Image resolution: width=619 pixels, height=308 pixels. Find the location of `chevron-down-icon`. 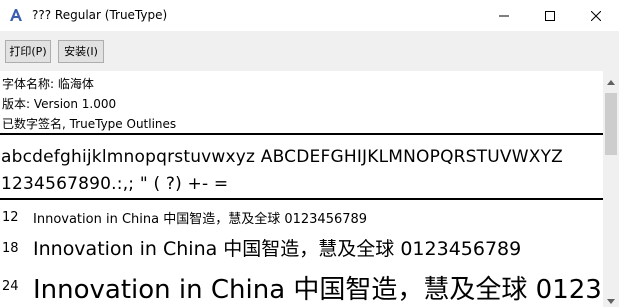

chevron-down-icon is located at coordinates (611, 298).